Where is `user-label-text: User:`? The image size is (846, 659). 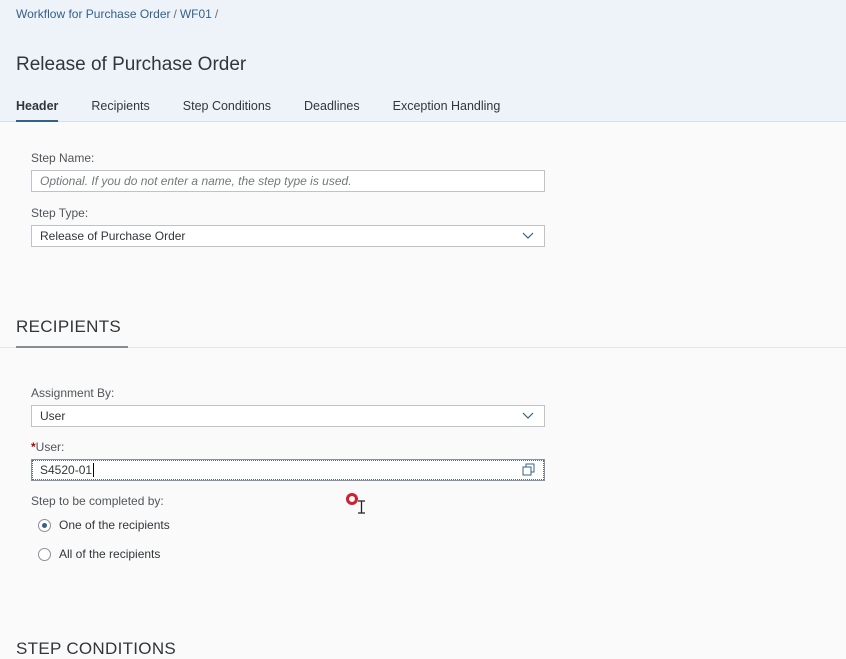
user-label-text: User: is located at coordinates (50, 447).